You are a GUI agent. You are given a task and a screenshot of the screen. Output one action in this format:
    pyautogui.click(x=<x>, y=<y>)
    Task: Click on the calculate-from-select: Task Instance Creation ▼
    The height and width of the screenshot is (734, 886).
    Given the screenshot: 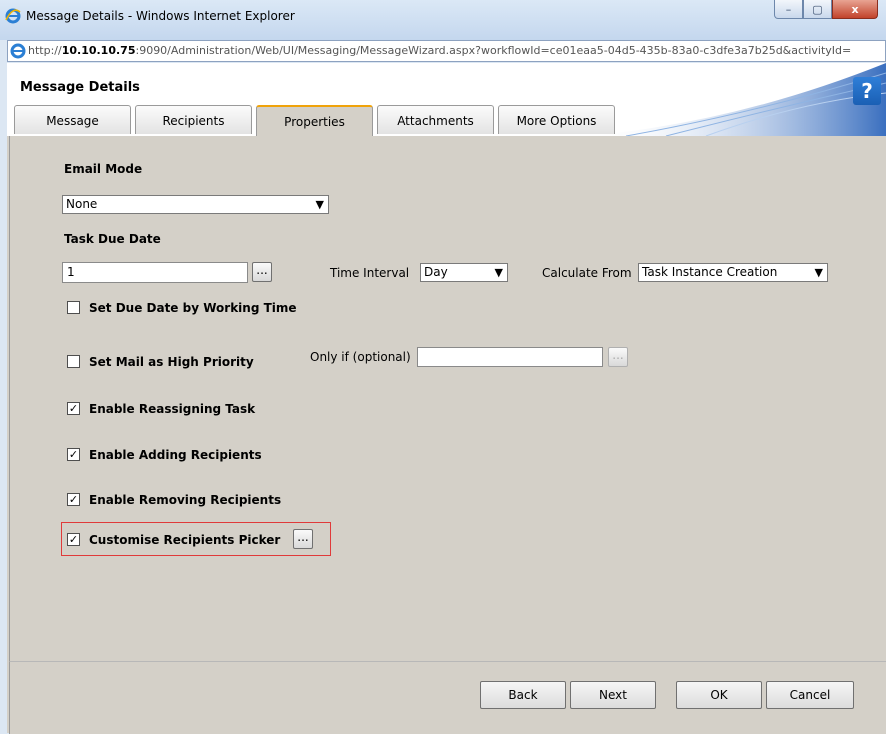 What is the action you would take?
    pyautogui.click(x=733, y=272)
    